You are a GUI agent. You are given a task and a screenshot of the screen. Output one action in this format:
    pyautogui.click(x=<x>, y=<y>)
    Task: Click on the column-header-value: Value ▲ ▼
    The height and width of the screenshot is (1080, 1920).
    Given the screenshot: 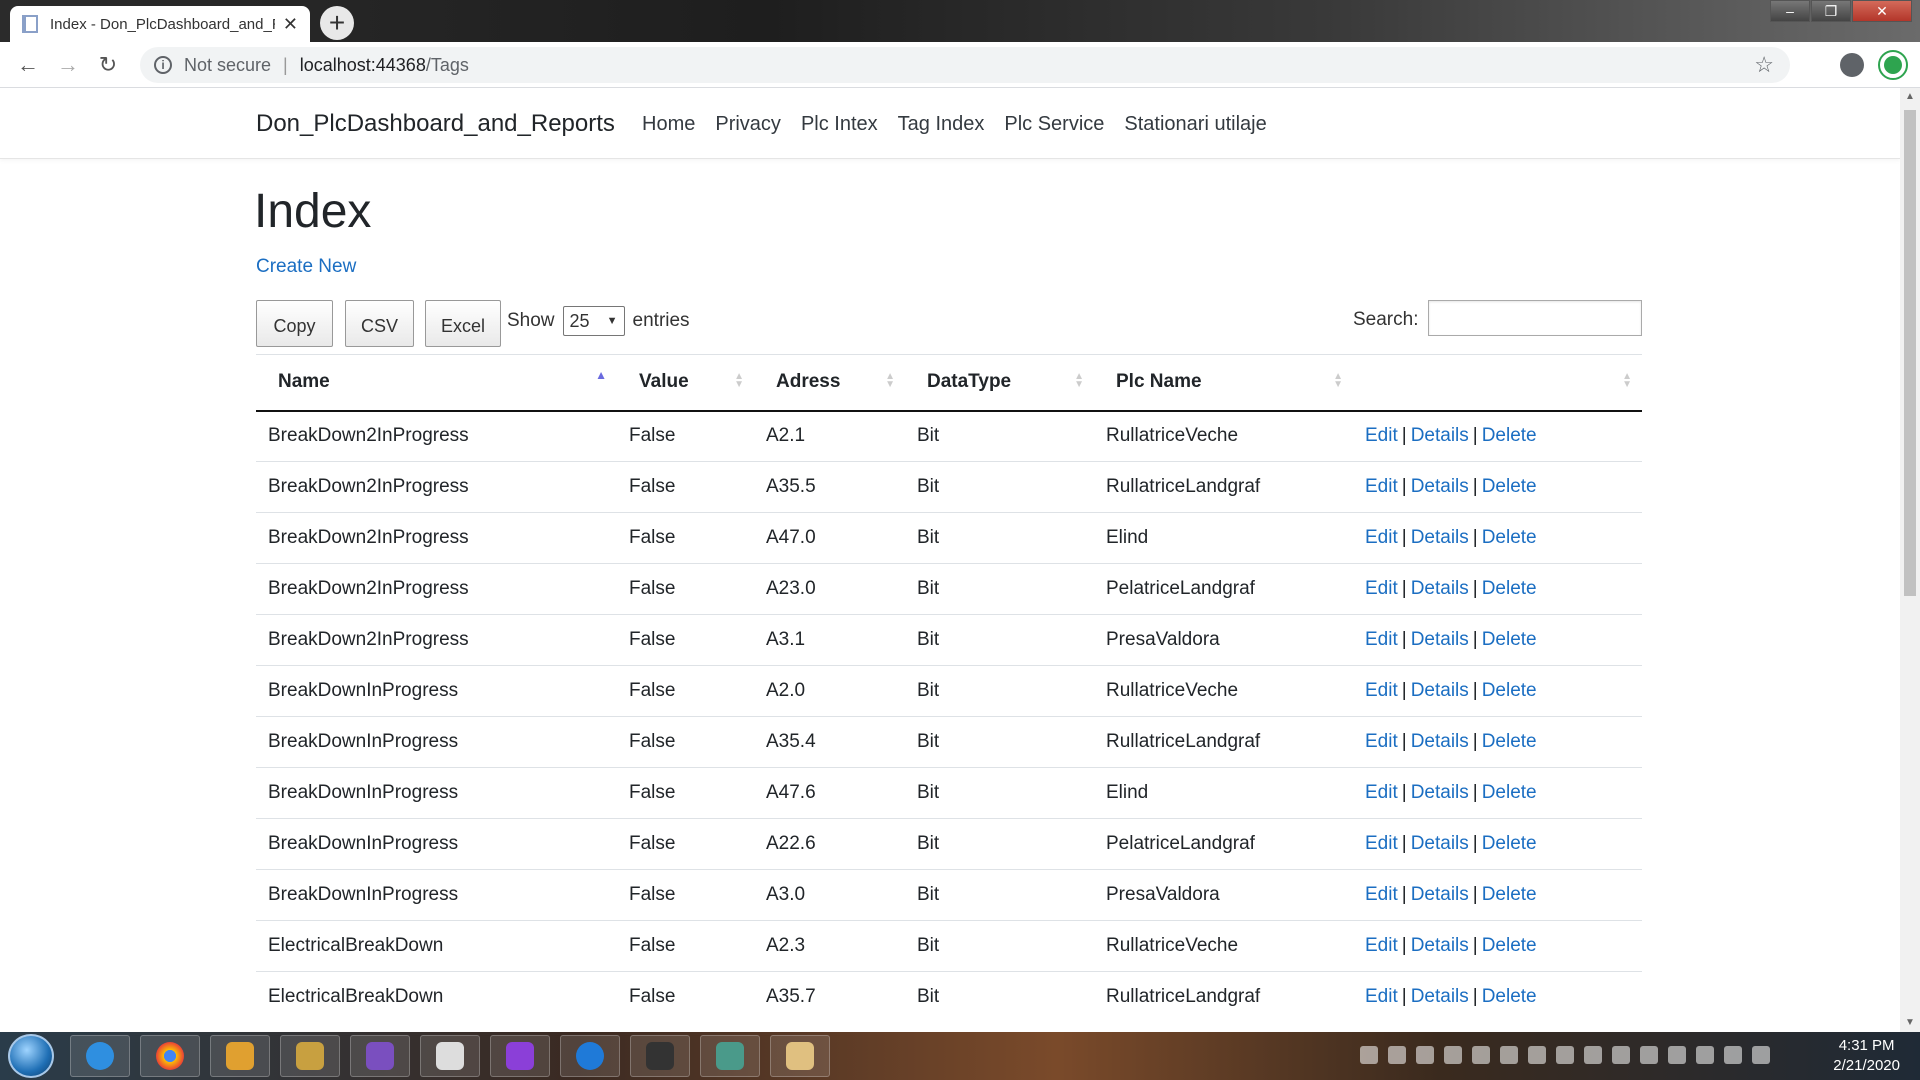 What is the action you would take?
    pyautogui.click(x=685, y=383)
    